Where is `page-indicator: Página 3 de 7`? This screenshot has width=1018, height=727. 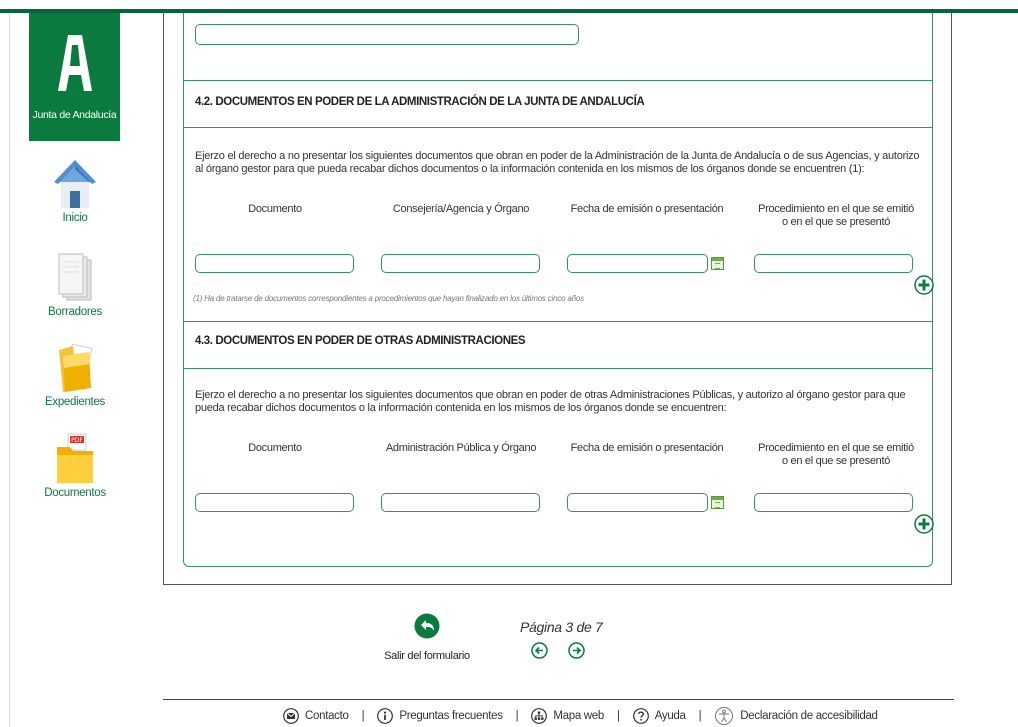 page-indicator: Página 3 de 7 is located at coordinates (561, 627).